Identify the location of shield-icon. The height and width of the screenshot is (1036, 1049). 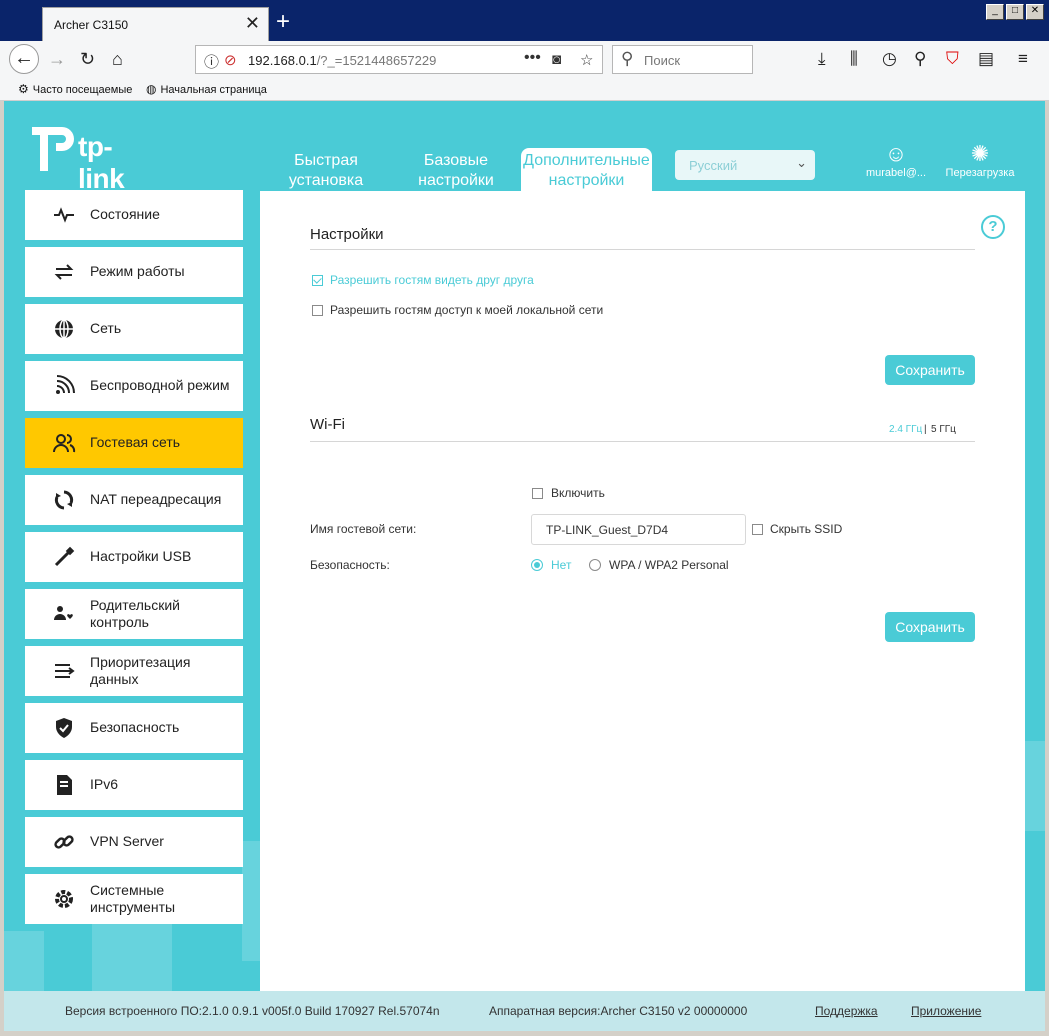
(64, 728).